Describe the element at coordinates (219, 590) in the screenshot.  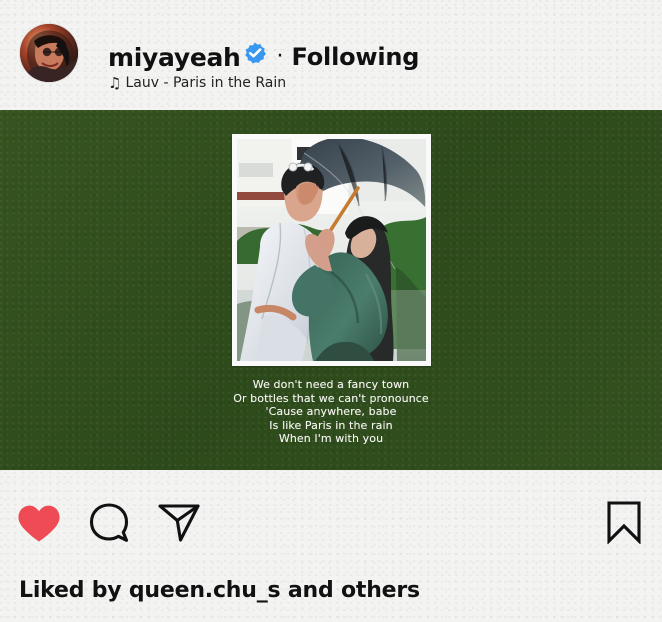
I see `liked-by-text: Liked by queen.chu_s and others` at that location.